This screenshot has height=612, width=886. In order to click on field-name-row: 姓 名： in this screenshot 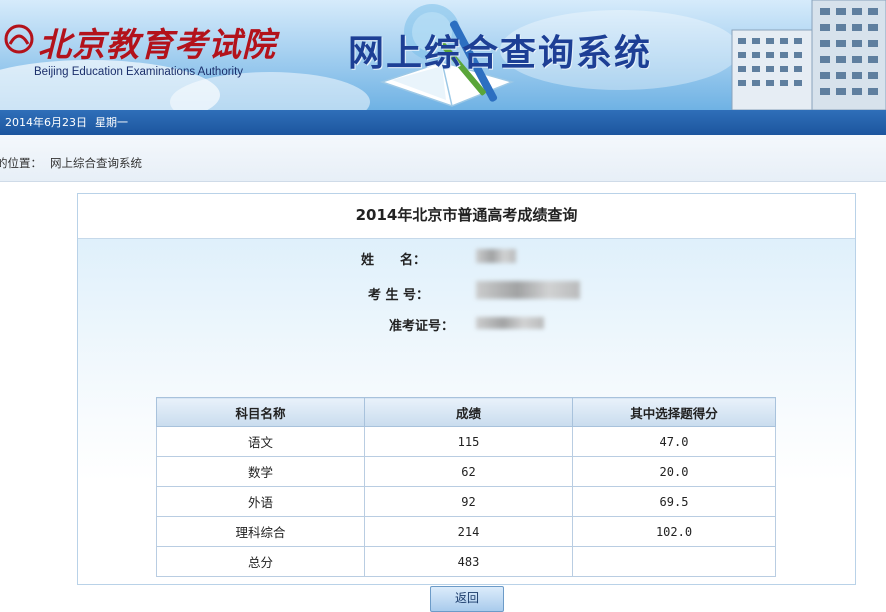, I will do `click(393, 258)`.